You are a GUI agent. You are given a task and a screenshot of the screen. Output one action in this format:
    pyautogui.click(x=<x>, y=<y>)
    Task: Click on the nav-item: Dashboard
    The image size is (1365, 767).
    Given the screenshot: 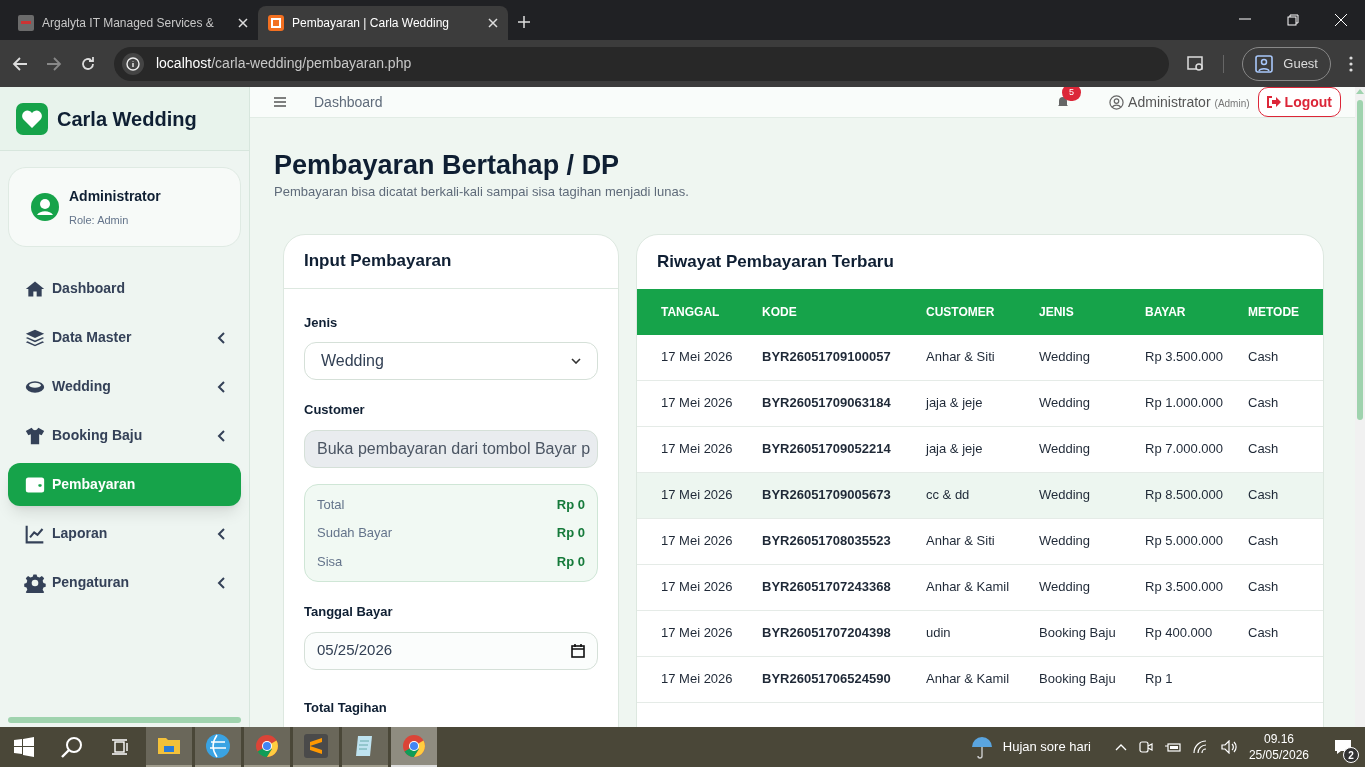 What is the action you would take?
    pyautogui.click(x=124, y=288)
    